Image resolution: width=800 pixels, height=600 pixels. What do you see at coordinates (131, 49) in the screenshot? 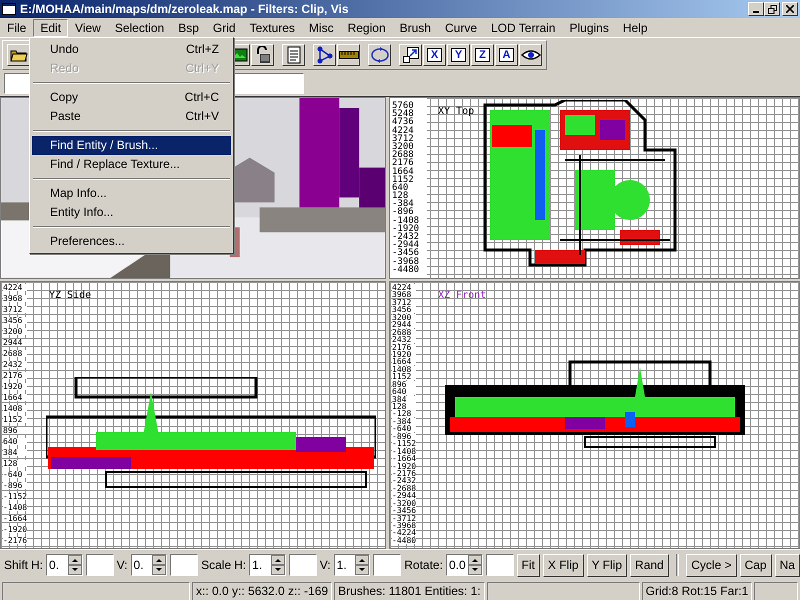
I see `menu-item: Undo Ctrl+Z` at bounding box center [131, 49].